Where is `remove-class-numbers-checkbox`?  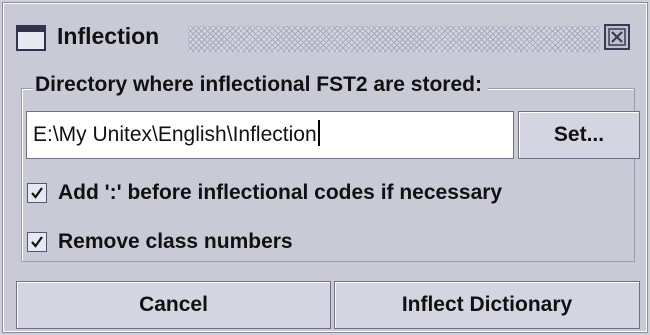
remove-class-numbers-checkbox is located at coordinates (37, 242).